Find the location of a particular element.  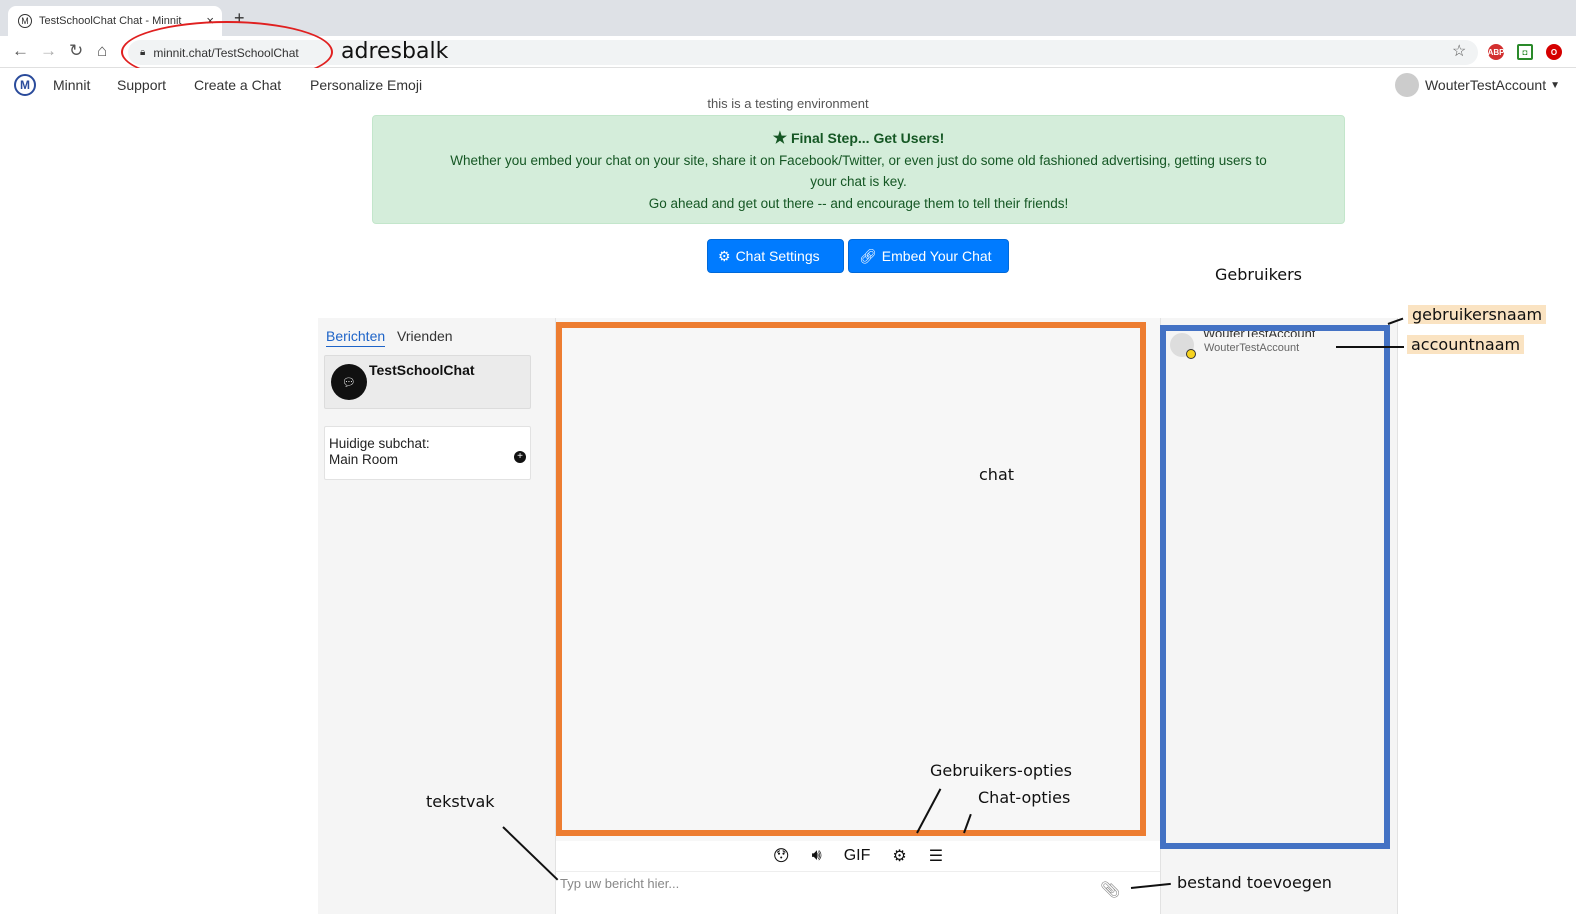

minnit-logo-icon: M is located at coordinates (25, 85).